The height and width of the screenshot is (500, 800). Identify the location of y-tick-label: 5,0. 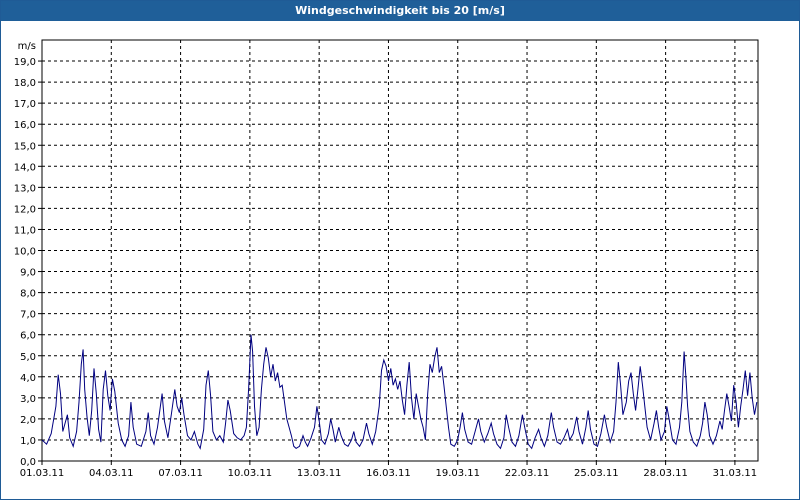
(28, 357).